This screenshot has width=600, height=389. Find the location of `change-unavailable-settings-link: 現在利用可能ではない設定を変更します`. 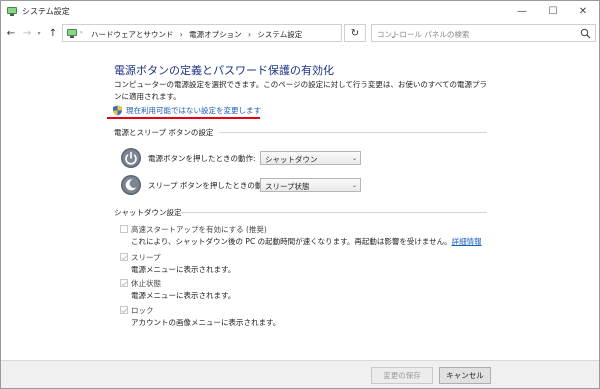

change-unavailable-settings-link: 現在利用可能ではない設定を変更します is located at coordinates (186, 110).